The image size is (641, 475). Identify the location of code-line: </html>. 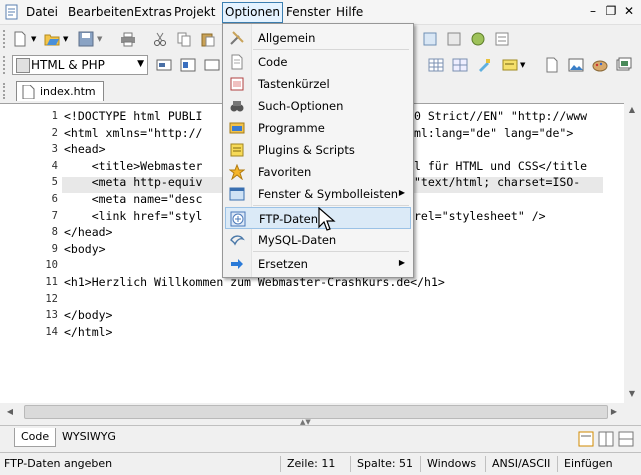
(88, 332).